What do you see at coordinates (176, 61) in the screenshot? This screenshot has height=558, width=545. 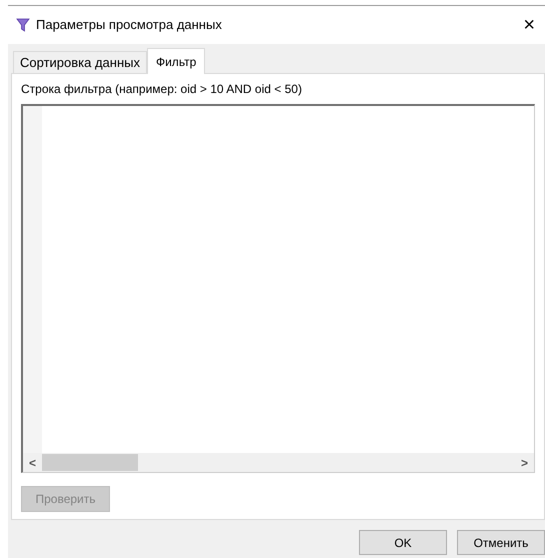 I see `tab: Фильтр` at bounding box center [176, 61].